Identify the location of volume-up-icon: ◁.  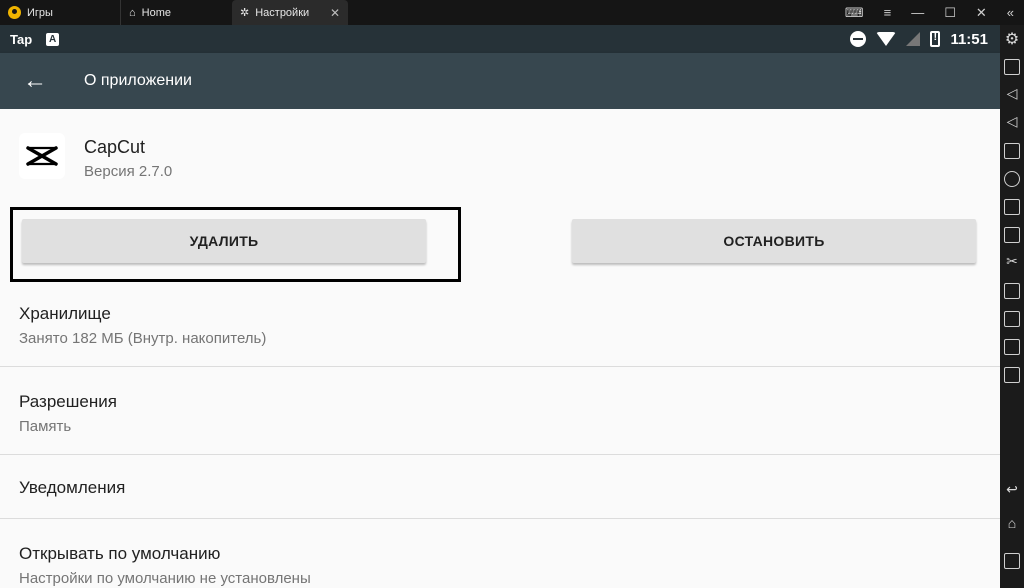
(1012, 93).